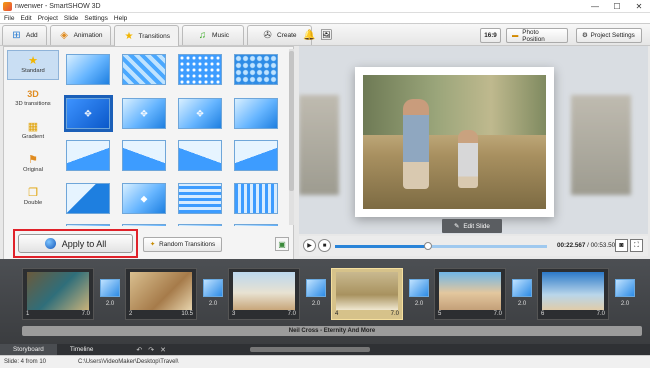  I want to click on gear-icon: ⚙, so click(585, 35).